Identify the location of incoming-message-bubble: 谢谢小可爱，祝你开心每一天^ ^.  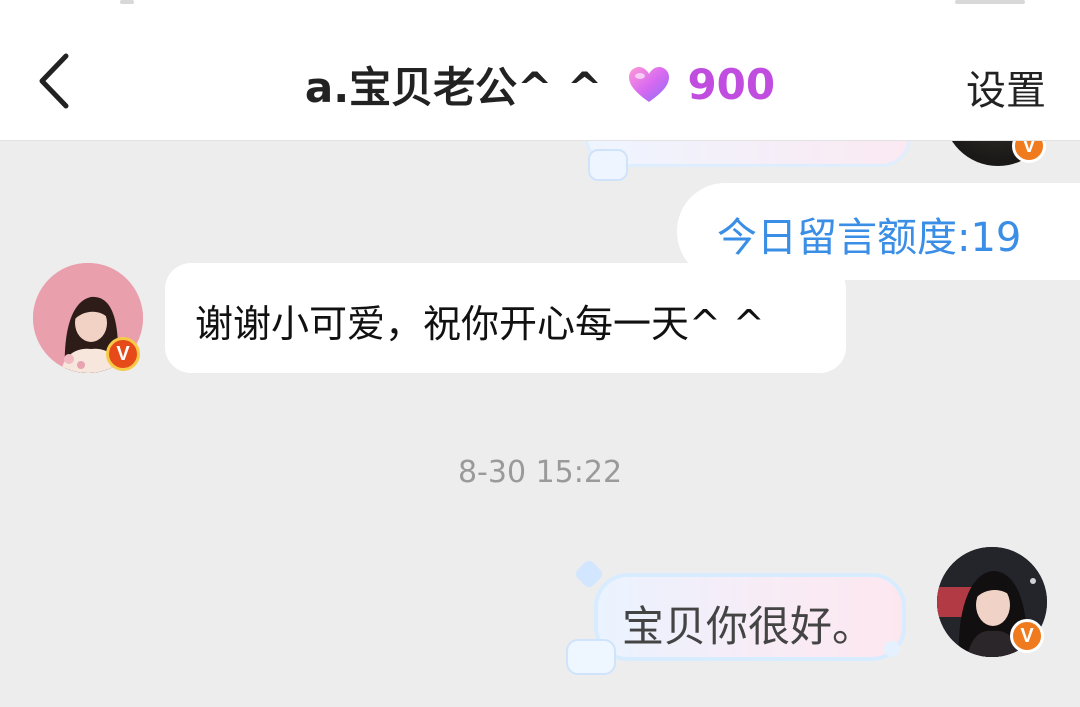
(505, 318).